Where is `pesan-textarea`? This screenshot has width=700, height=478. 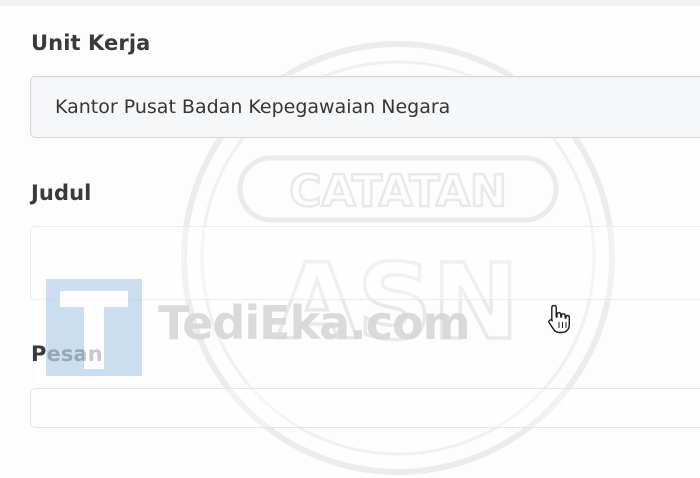 pesan-textarea is located at coordinates (365, 408).